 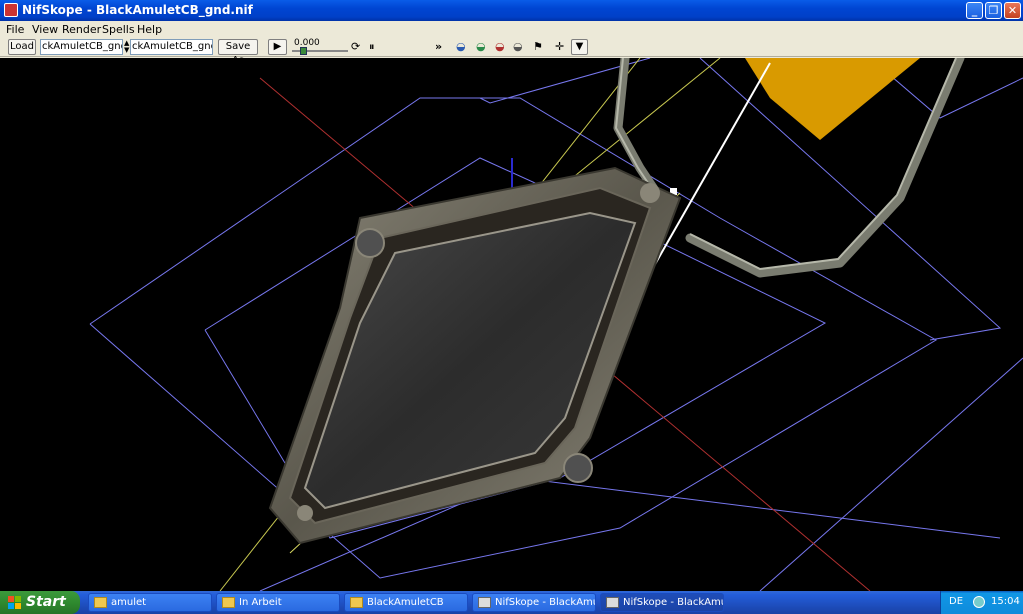 What do you see at coordinates (45, 29) in the screenshot?
I see `menu-view: View` at bounding box center [45, 29].